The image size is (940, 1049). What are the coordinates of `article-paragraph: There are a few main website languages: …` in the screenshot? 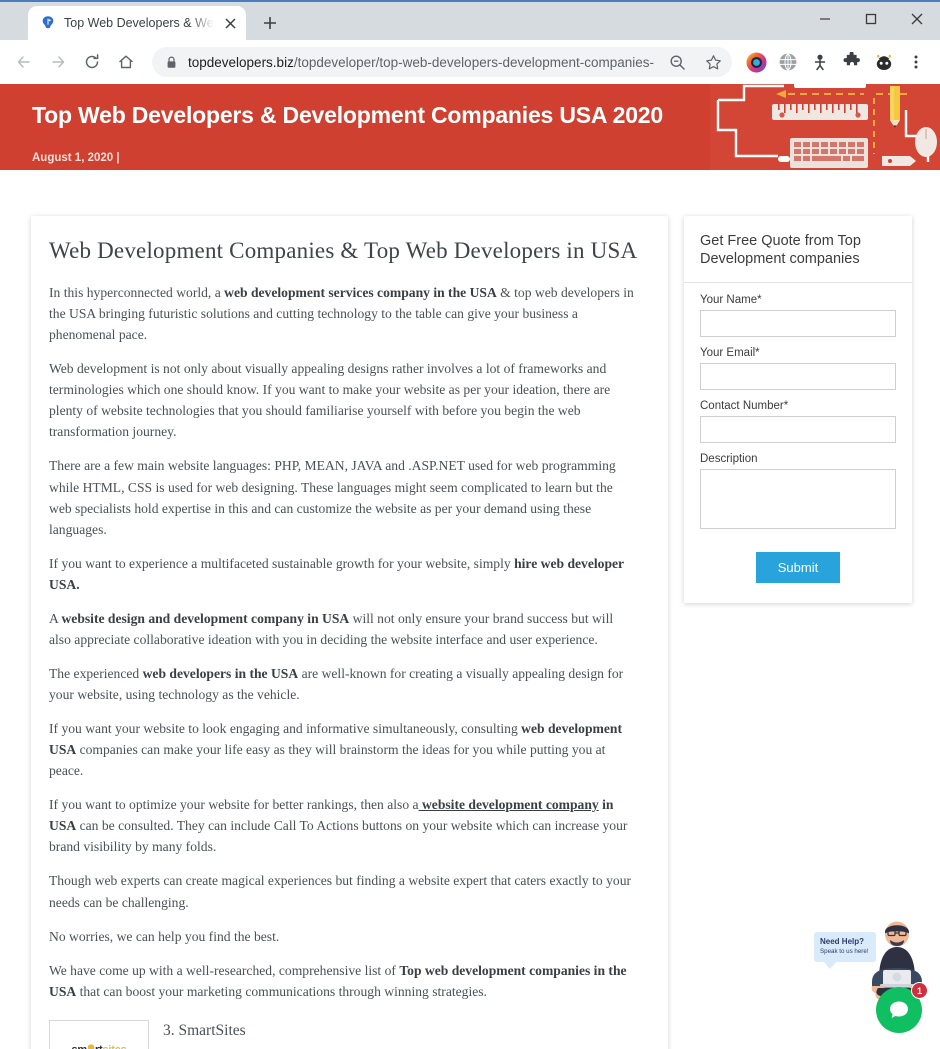 It's located at (332, 497).